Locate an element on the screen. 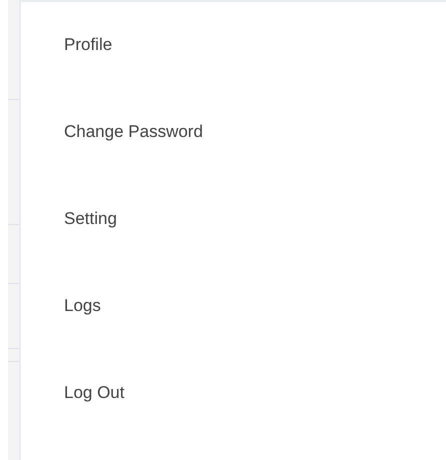 Image resolution: width=446 pixels, height=460 pixels. menu-item: Logs is located at coordinates (82, 336).